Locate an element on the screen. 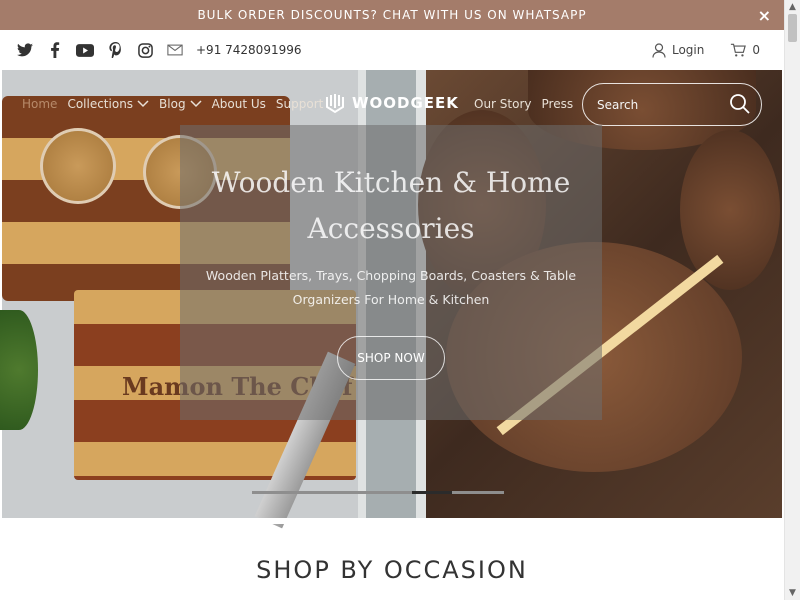 The width and height of the screenshot is (800, 600). scroll-up-icon: ▲ is located at coordinates (792, 7).